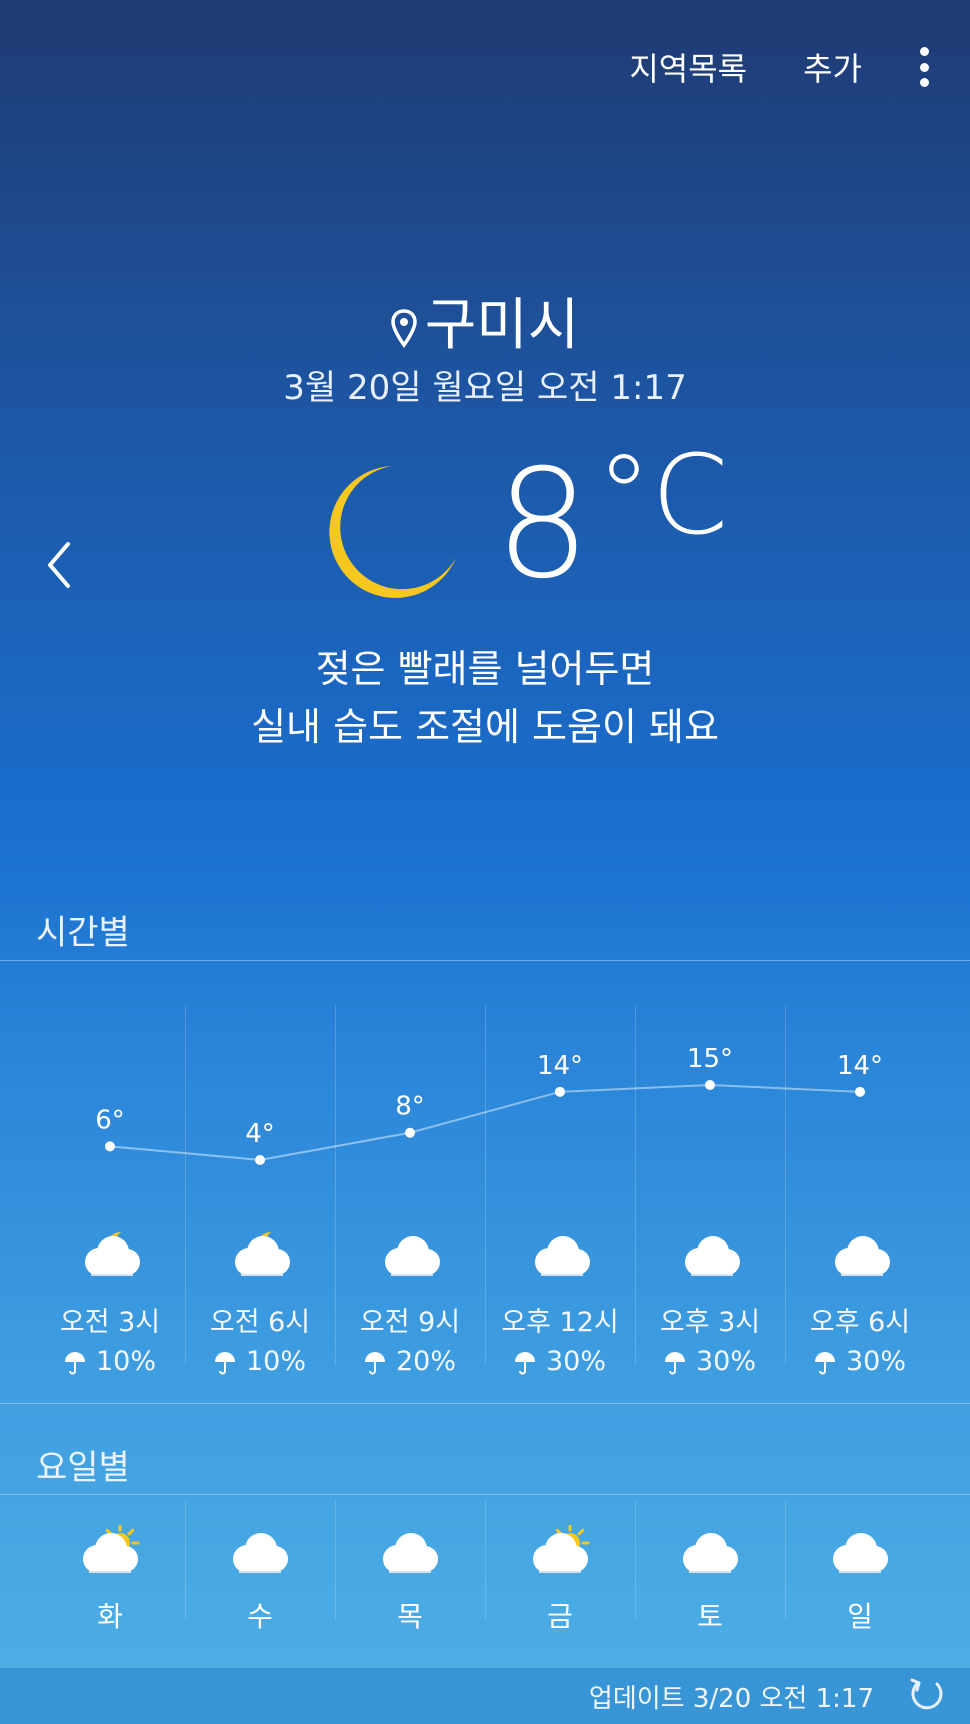 The image size is (970, 1724). I want to click on hour-label: 오후 3시, so click(710, 1322).